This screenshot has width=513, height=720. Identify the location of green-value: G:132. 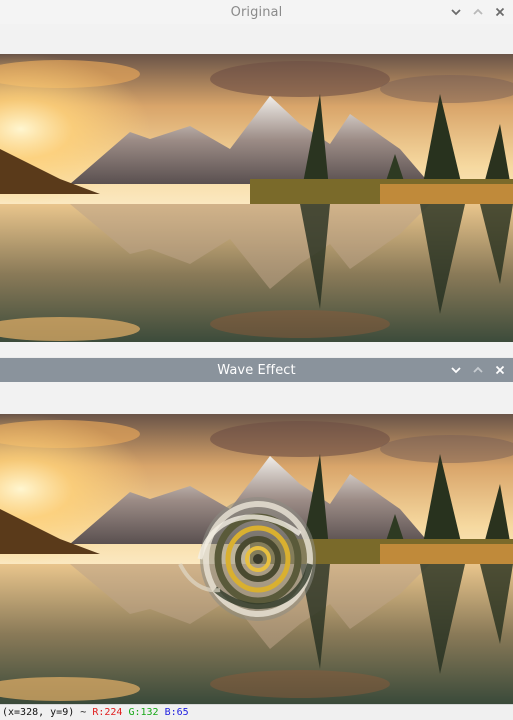
(143, 712).